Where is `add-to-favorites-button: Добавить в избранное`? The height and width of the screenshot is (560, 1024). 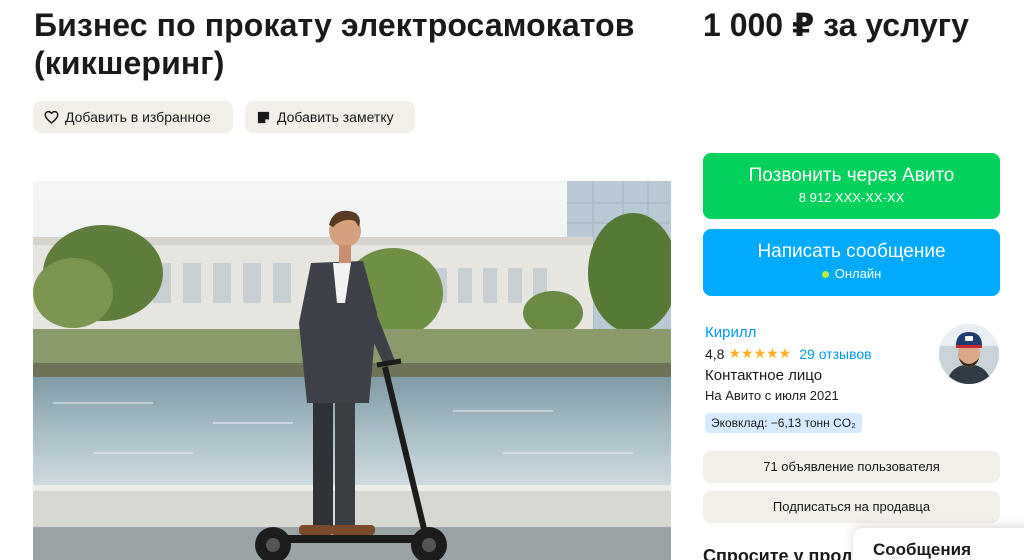 add-to-favorites-button: Добавить в избранное is located at coordinates (133, 117).